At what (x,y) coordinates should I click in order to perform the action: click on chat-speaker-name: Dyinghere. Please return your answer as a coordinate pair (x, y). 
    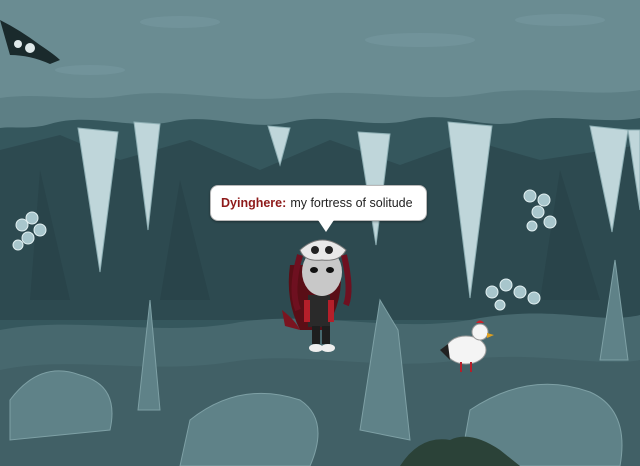
    Looking at the image, I should click on (251, 203).